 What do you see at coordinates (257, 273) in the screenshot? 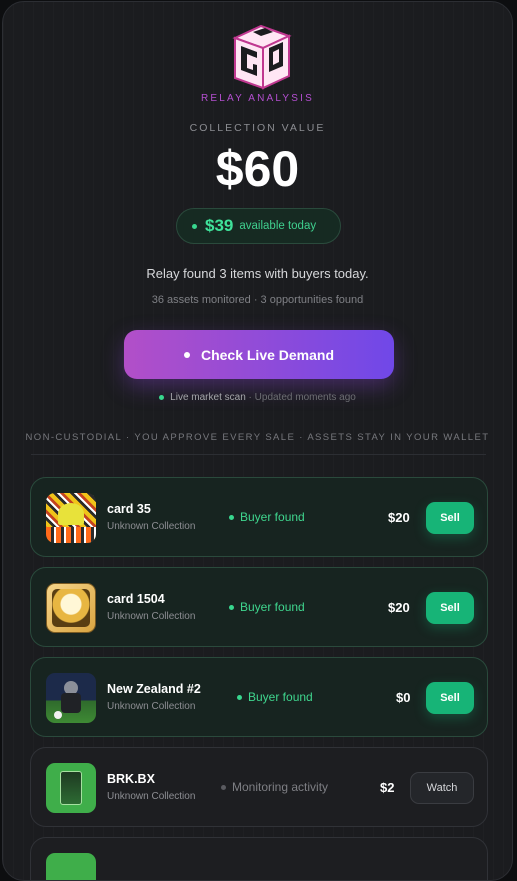
I see `found-message: Relay found 3 items with buyers today.` at bounding box center [257, 273].